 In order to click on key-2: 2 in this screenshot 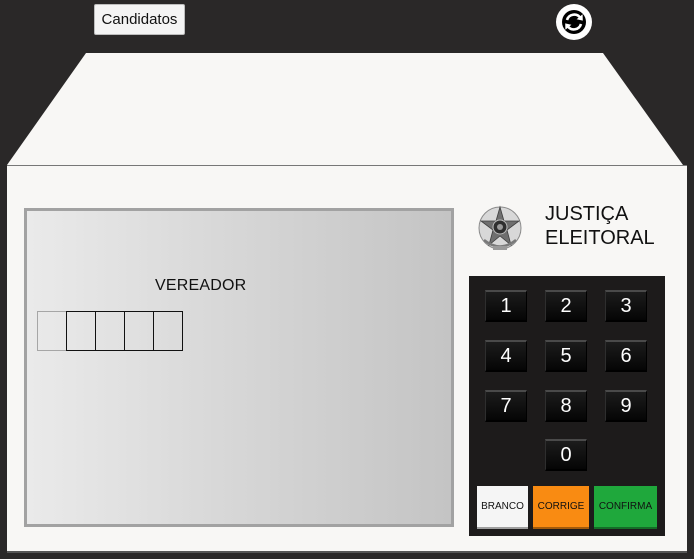, I will do `click(566, 306)`.